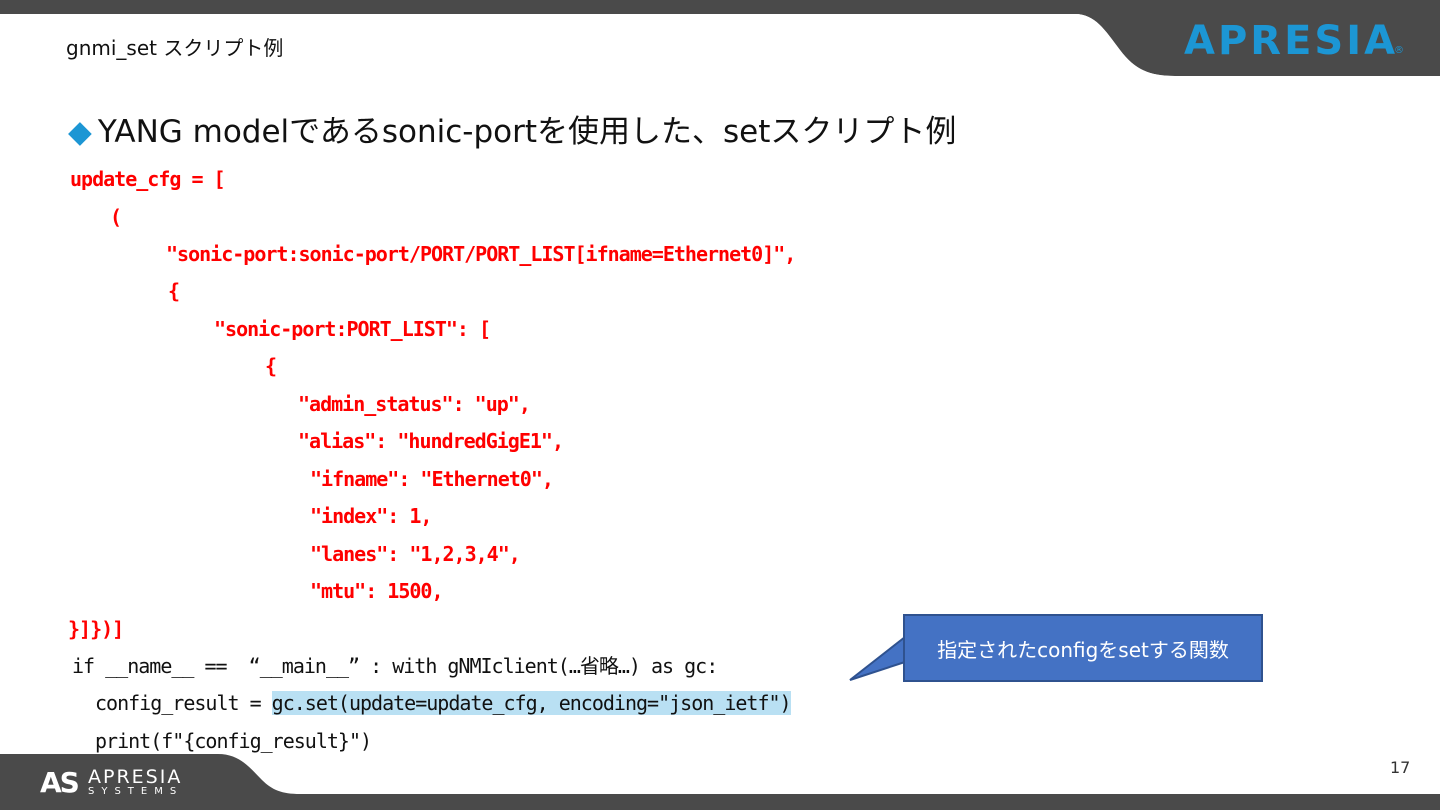  I want to click on footer-shape, so click(720, 782).